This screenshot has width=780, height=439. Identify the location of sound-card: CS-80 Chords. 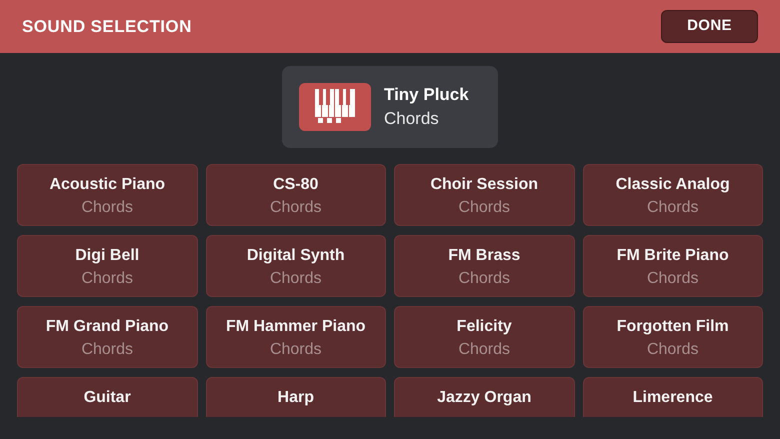
(296, 195).